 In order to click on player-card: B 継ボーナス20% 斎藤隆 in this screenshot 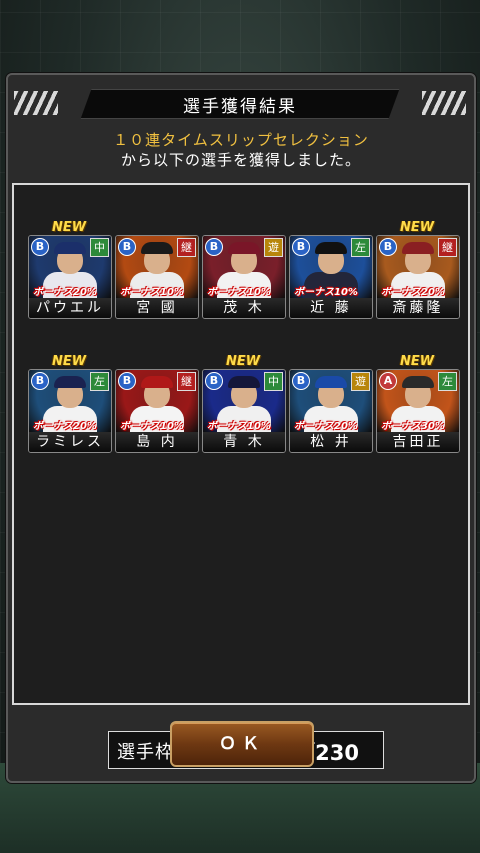, I will do `click(418, 277)`.